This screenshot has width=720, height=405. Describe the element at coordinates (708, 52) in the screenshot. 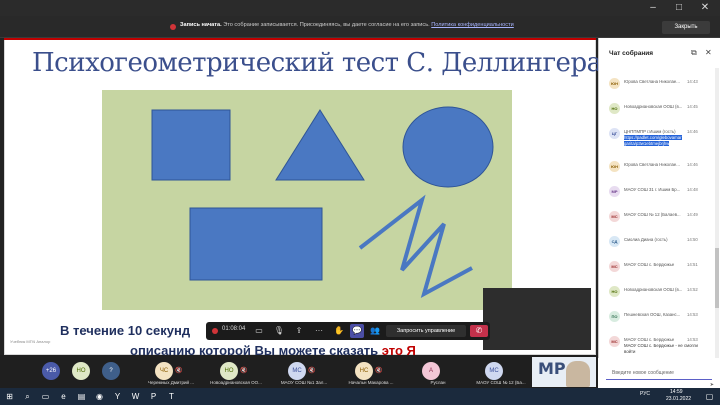

I see `chat-close-icon: ✕` at that location.